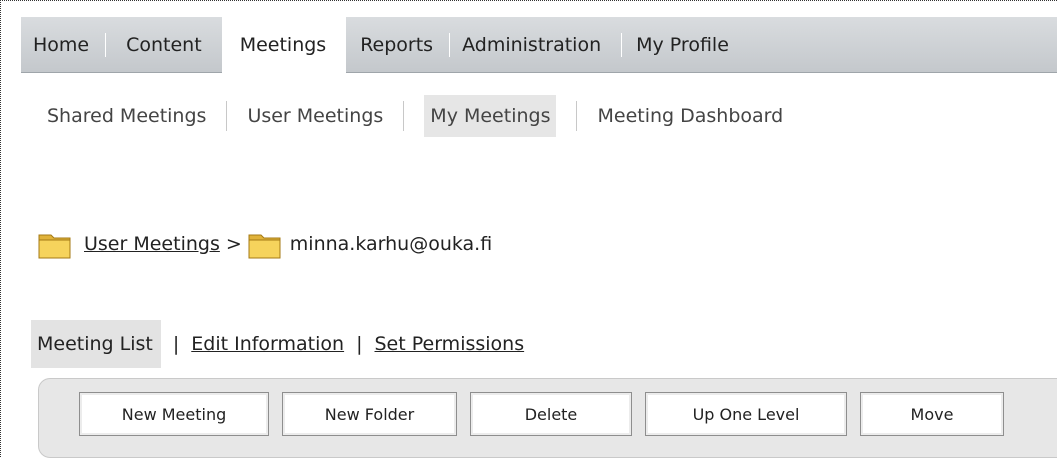 Image resolution: width=1057 pixels, height=458 pixels. I want to click on tab-administration: Administration, so click(535, 45).